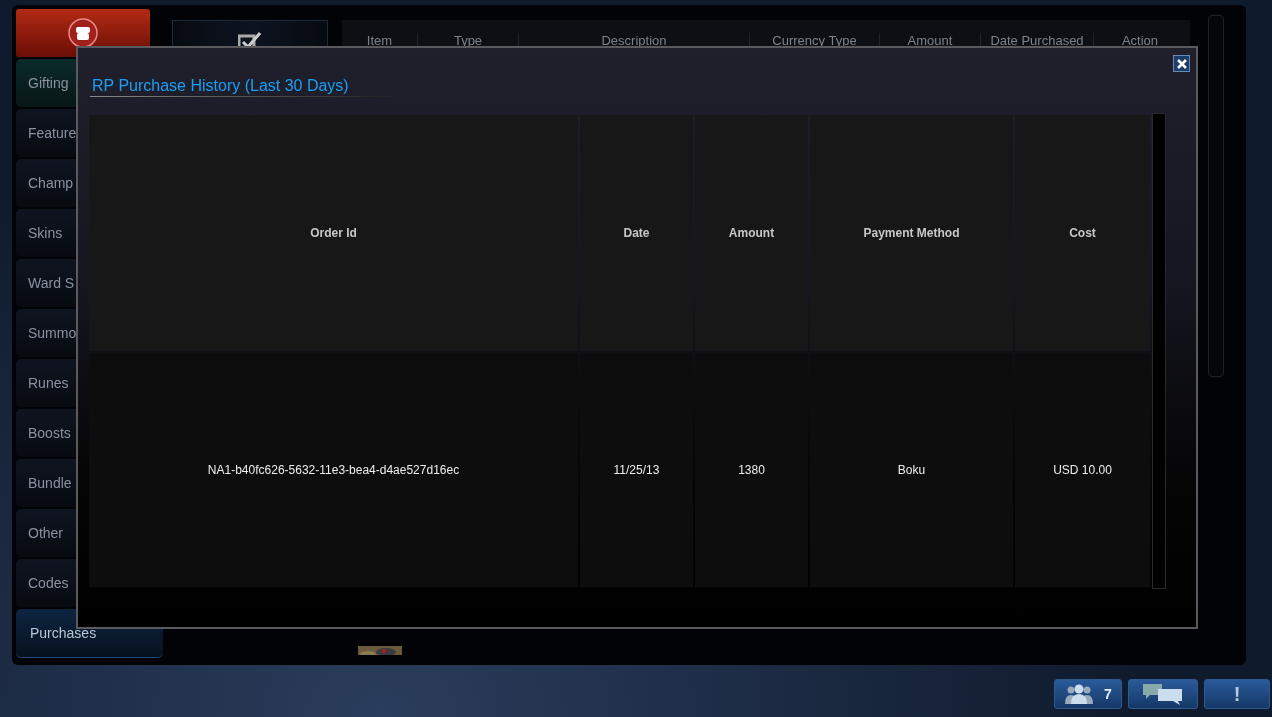  What do you see at coordinates (1082, 233) in the screenshot?
I see `column-header: Cost` at bounding box center [1082, 233].